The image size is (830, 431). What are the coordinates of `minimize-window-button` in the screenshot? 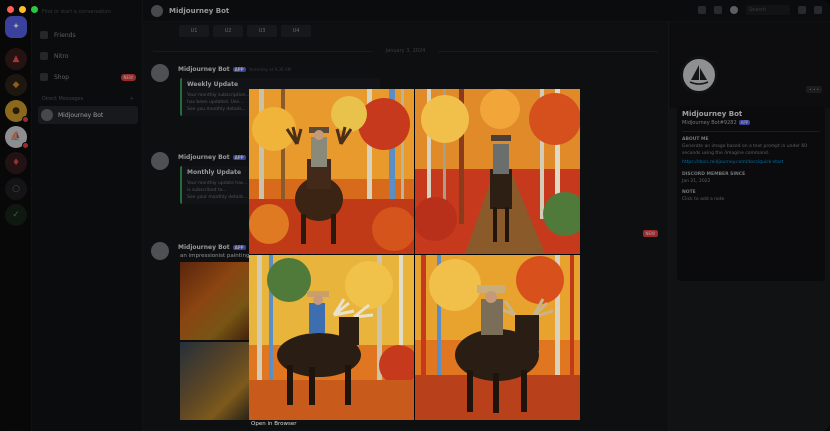 It's located at (22, 9).